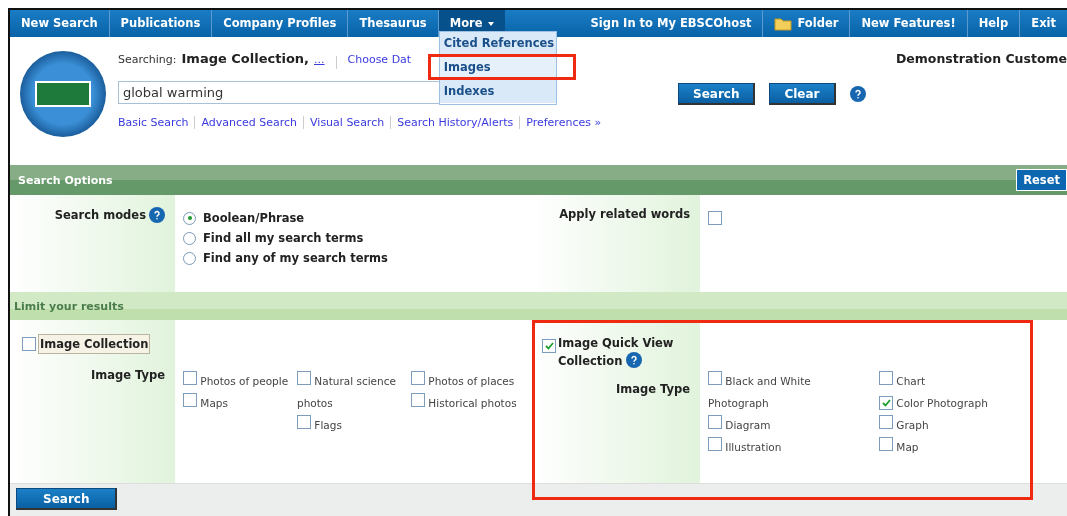 This screenshot has width=1067, height=516. What do you see at coordinates (60, 23) in the screenshot?
I see `nav-link: New Search` at bounding box center [60, 23].